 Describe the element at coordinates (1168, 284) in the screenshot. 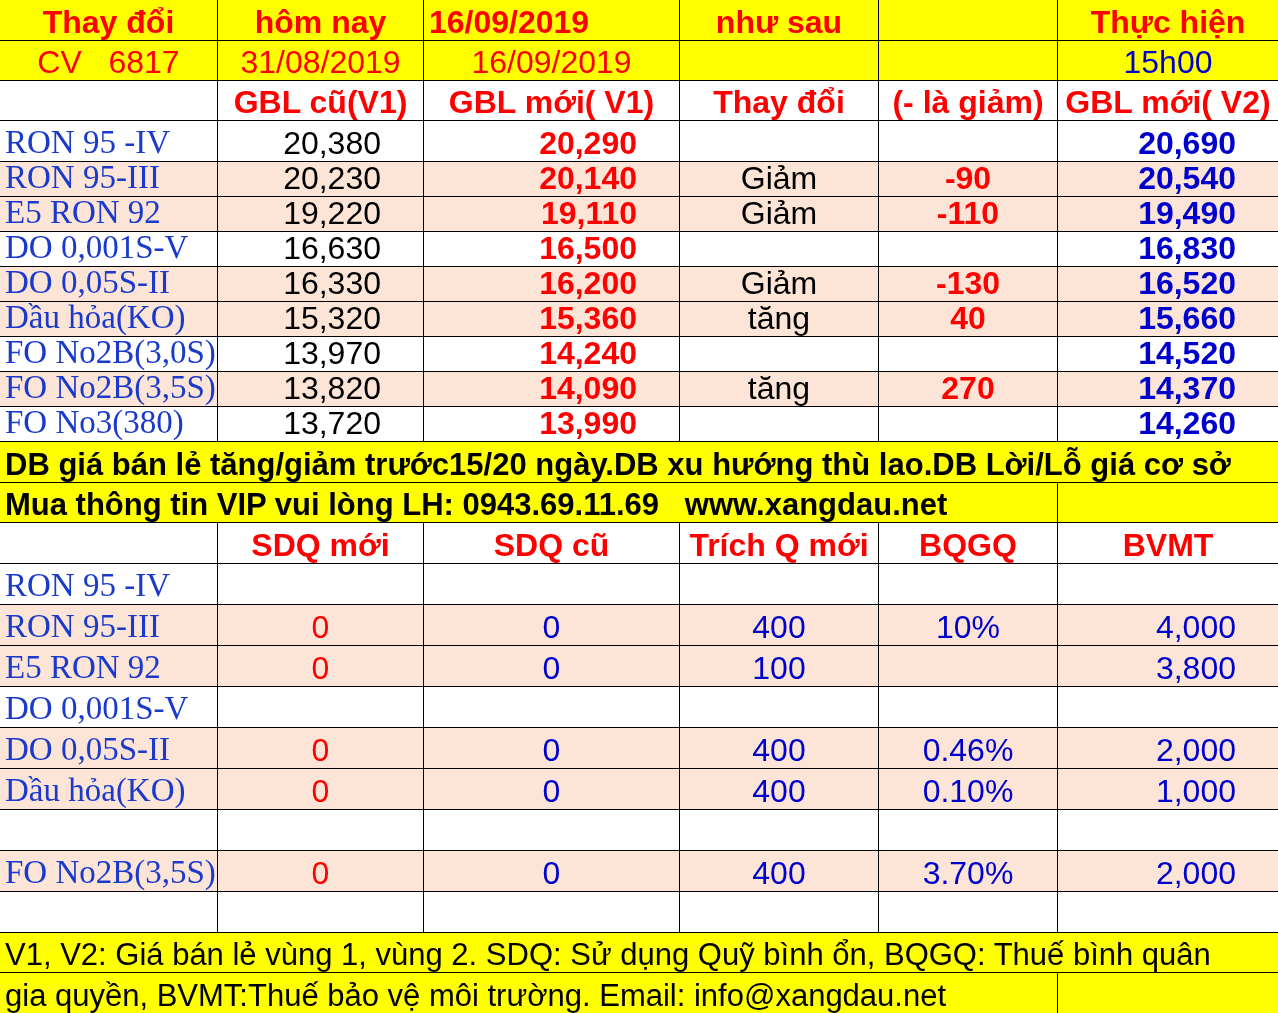

I see `table-cell: 16,520` at that location.